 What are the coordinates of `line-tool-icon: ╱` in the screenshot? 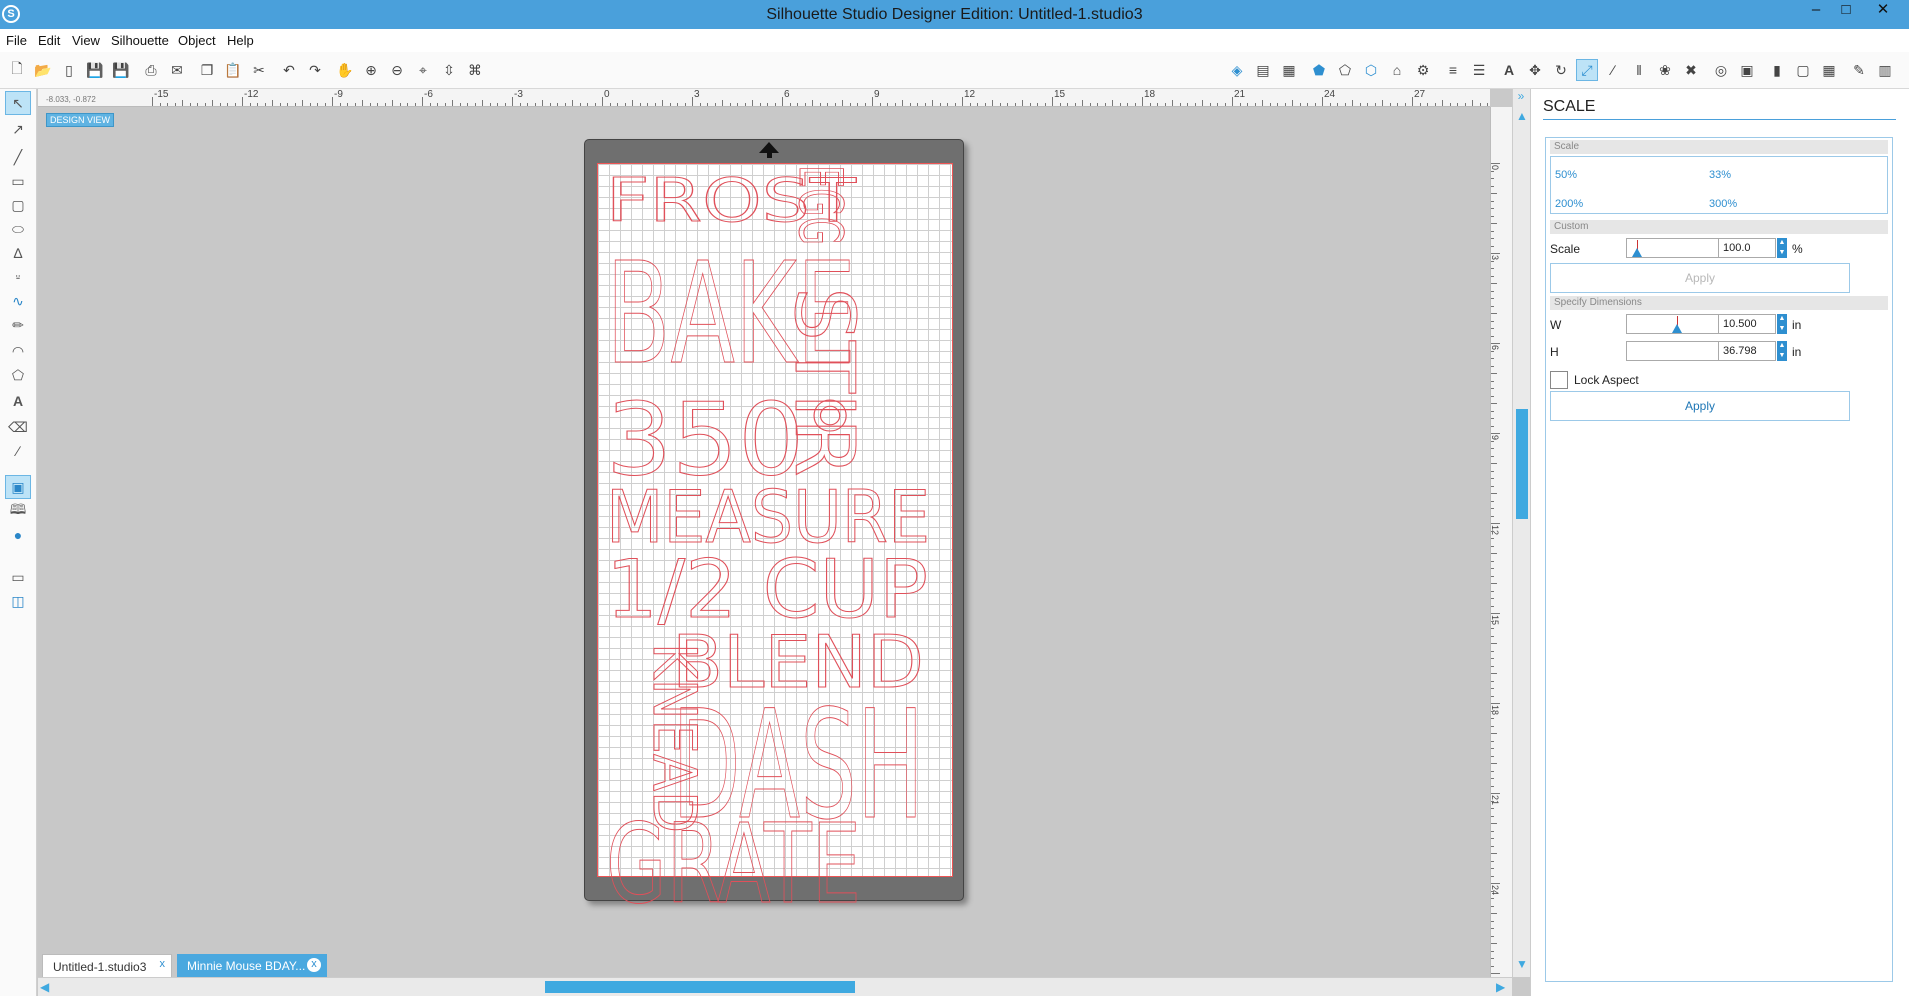 It's located at (18, 157).